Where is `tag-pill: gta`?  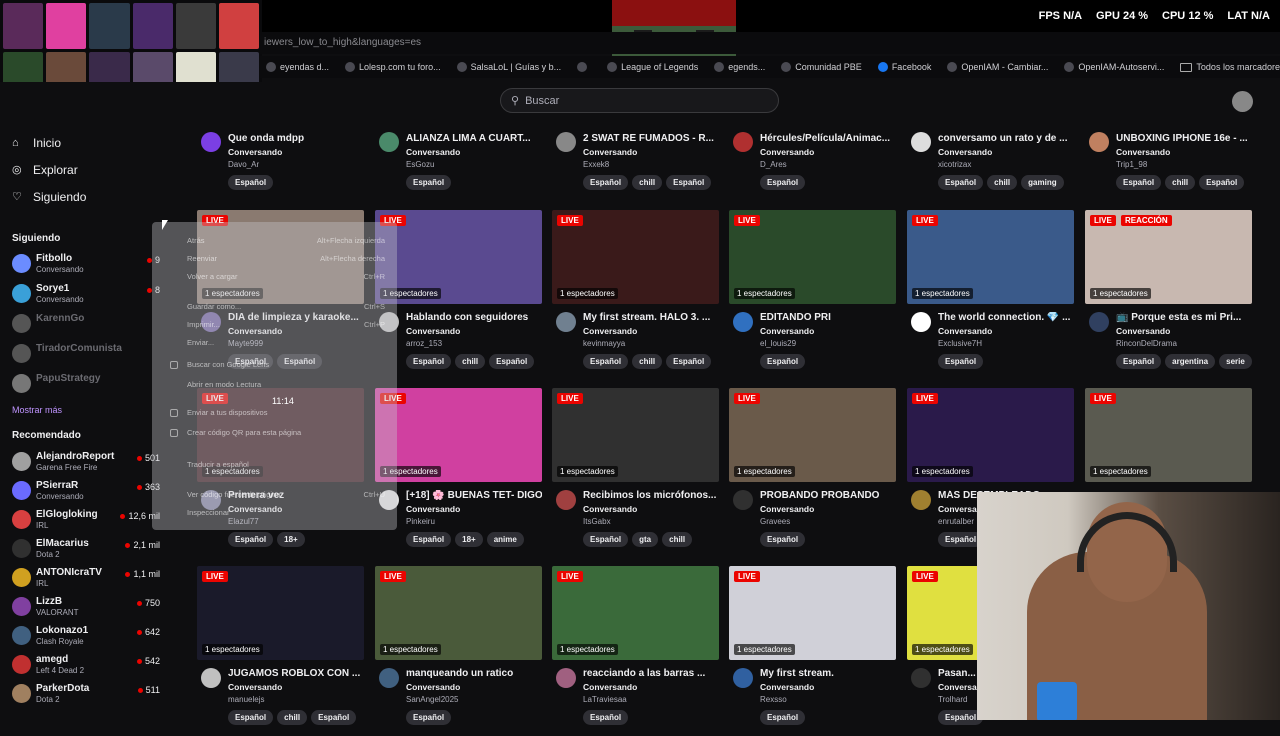 tag-pill: gta is located at coordinates (645, 539).